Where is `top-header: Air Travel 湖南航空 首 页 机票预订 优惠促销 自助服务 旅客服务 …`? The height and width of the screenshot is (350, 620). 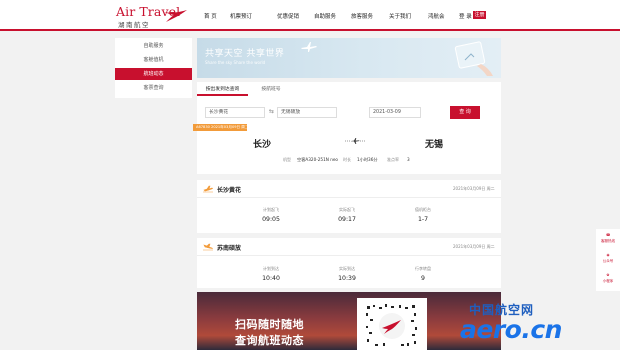 top-header: Air Travel 湖南航空 首 页 机票预订 优惠促销 自助服务 旅客服务 … is located at coordinates (310, 15).